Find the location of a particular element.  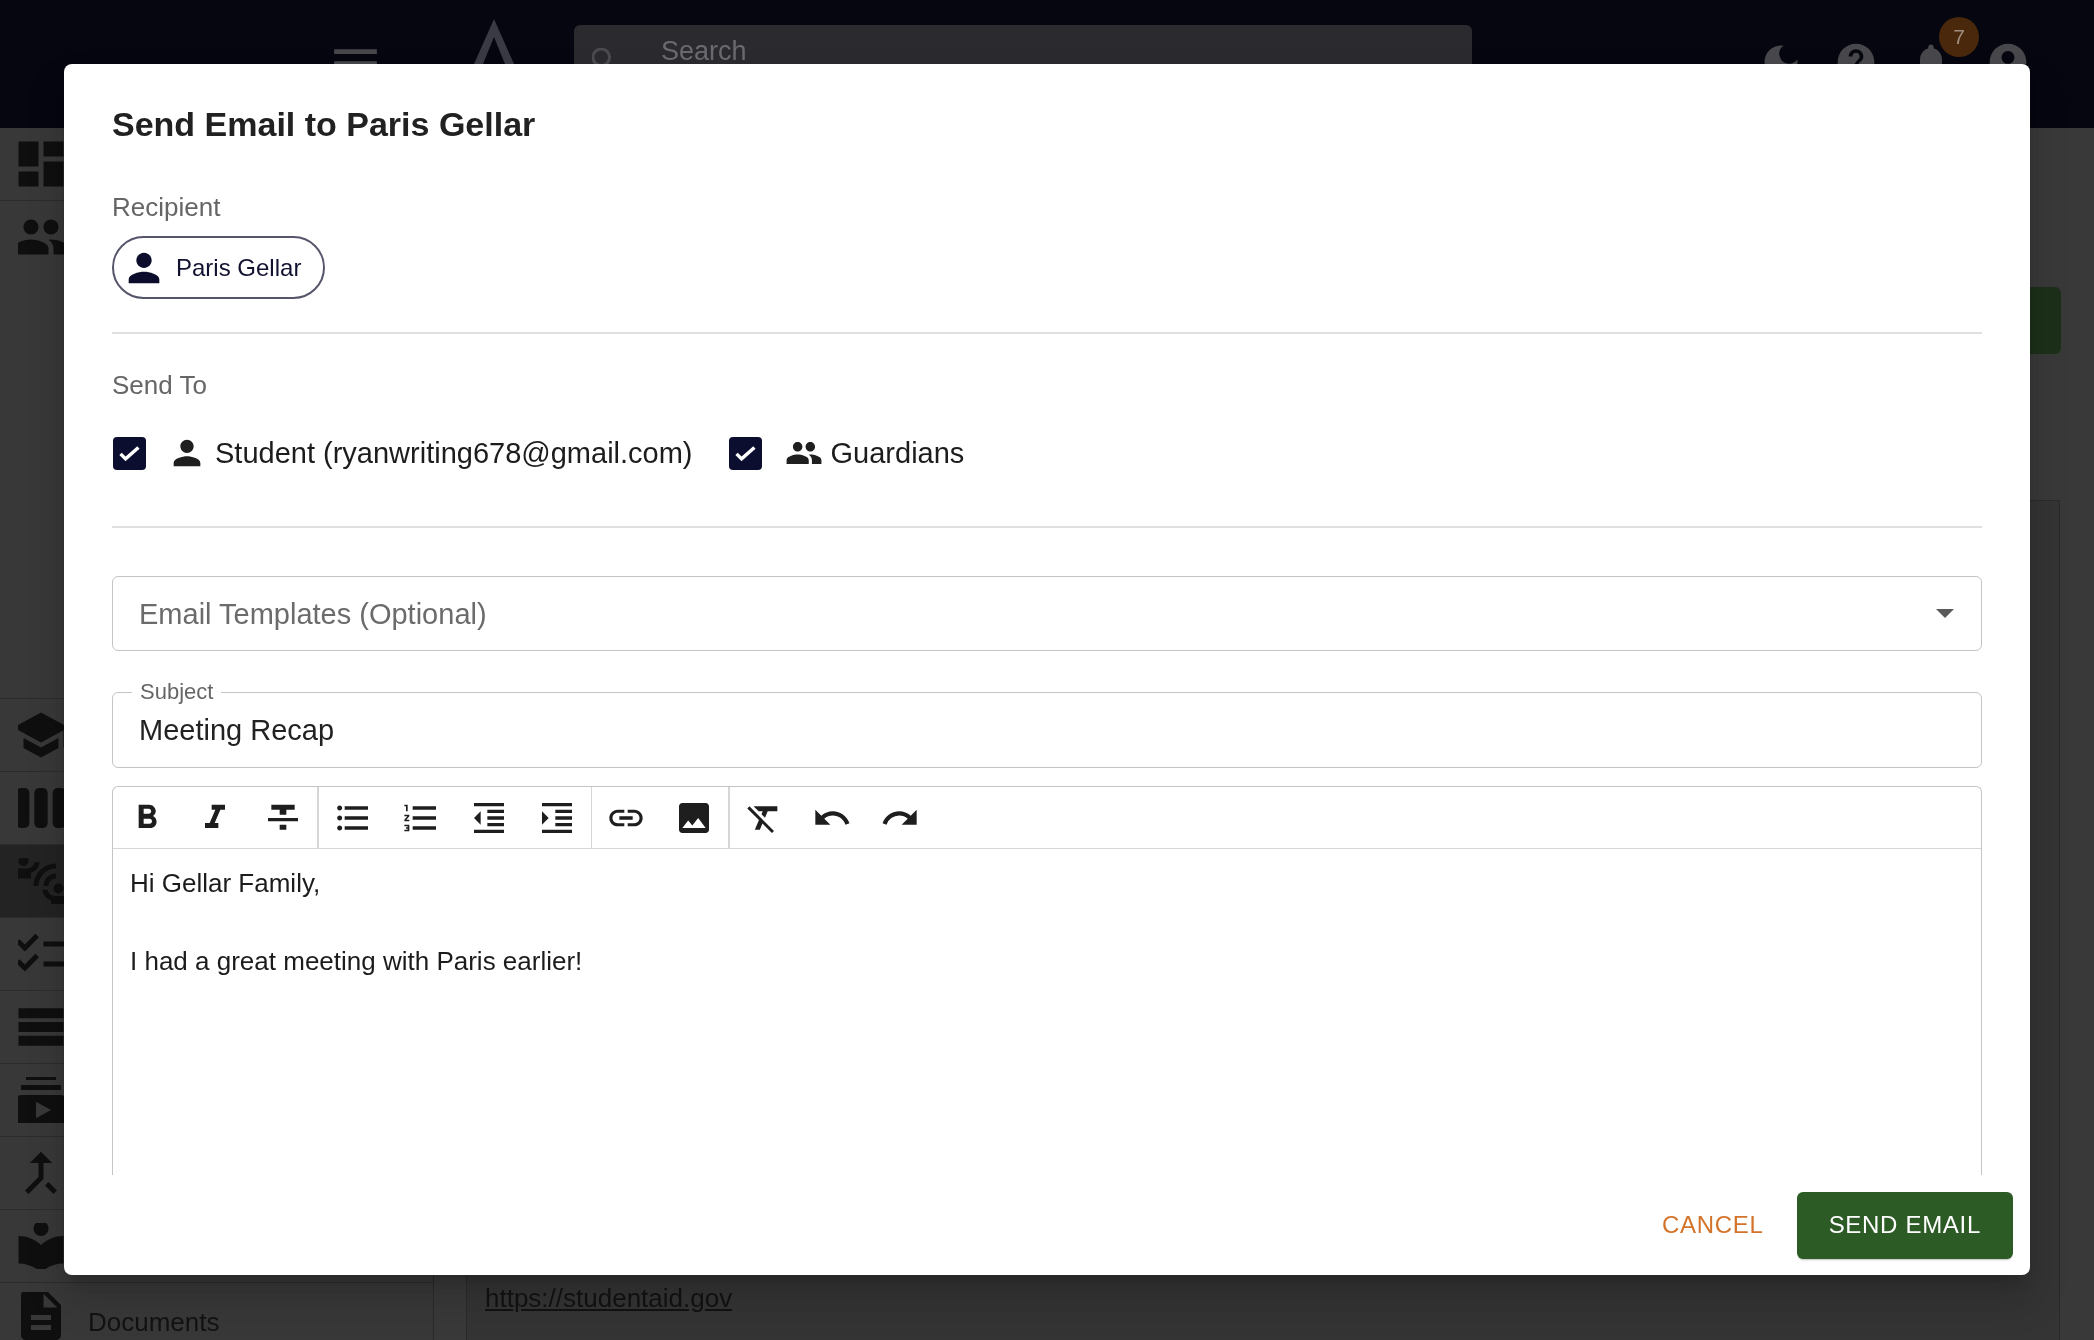

send-email-button: SEND EMAIL is located at coordinates (1904, 1225).